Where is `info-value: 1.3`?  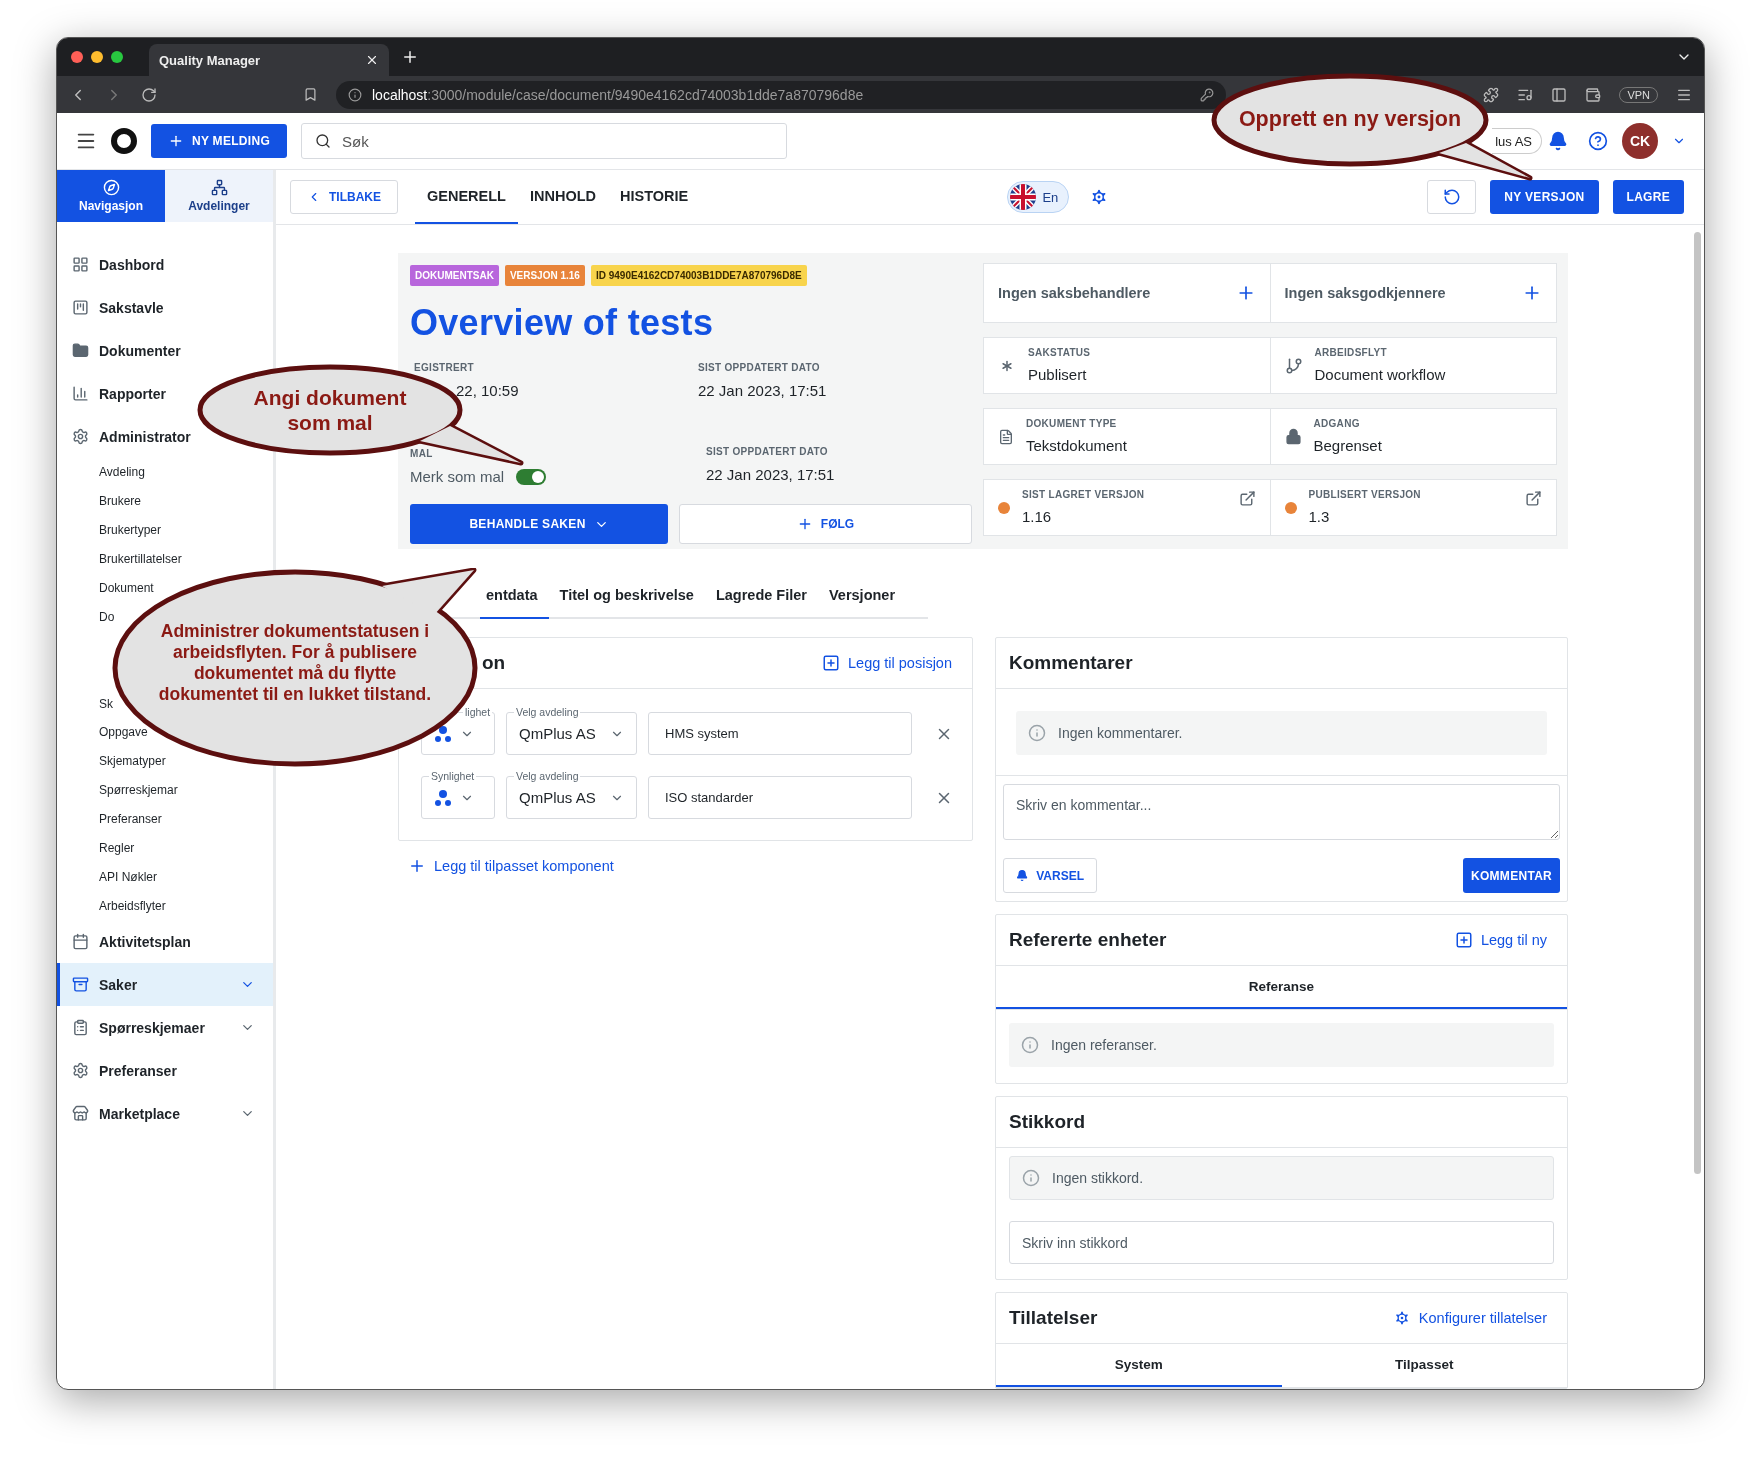
info-value: 1.3 is located at coordinates (1319, 517).